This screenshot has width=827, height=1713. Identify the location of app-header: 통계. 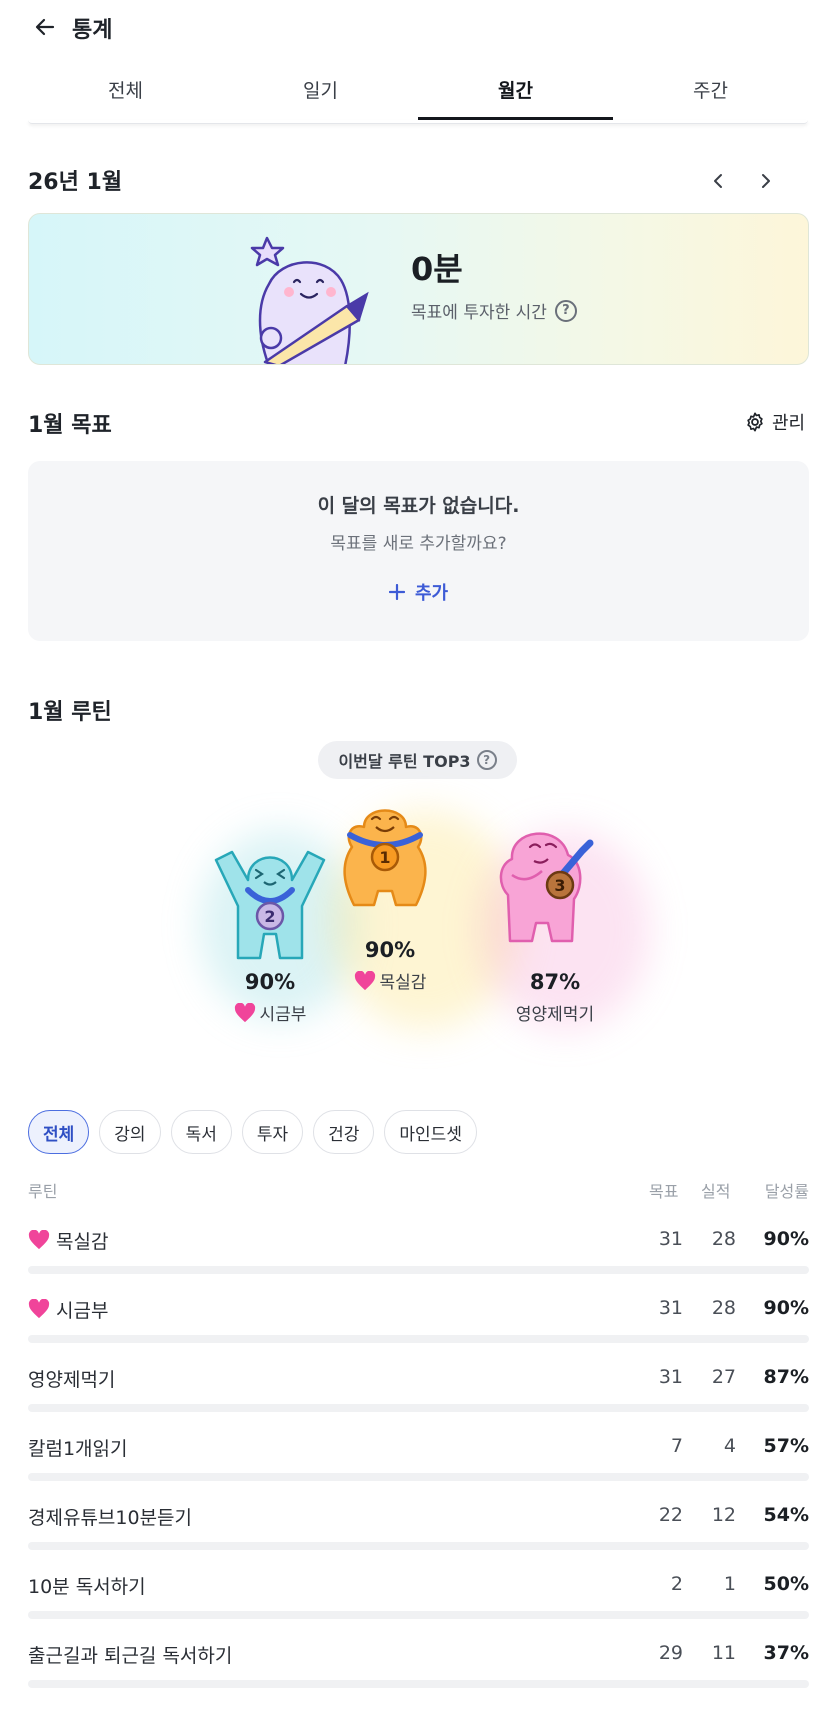
(413, 26).